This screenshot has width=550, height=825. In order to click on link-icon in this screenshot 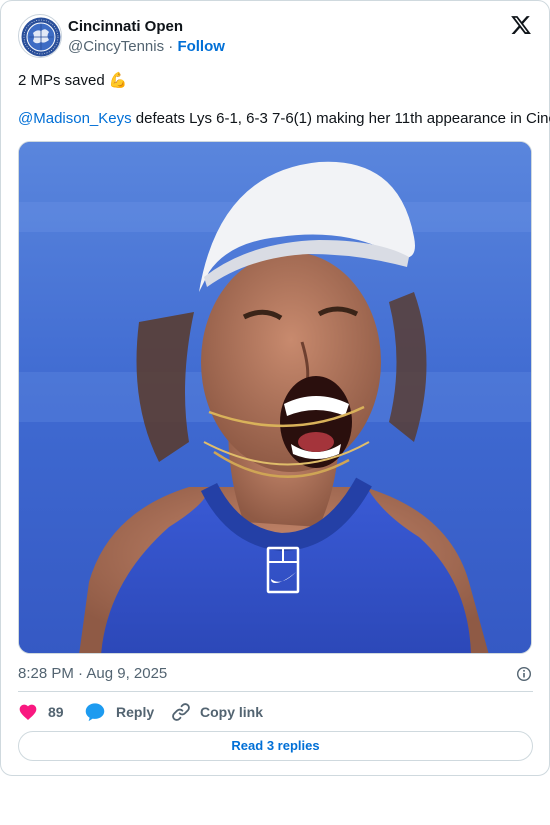, I will do `click(181, 712)`.